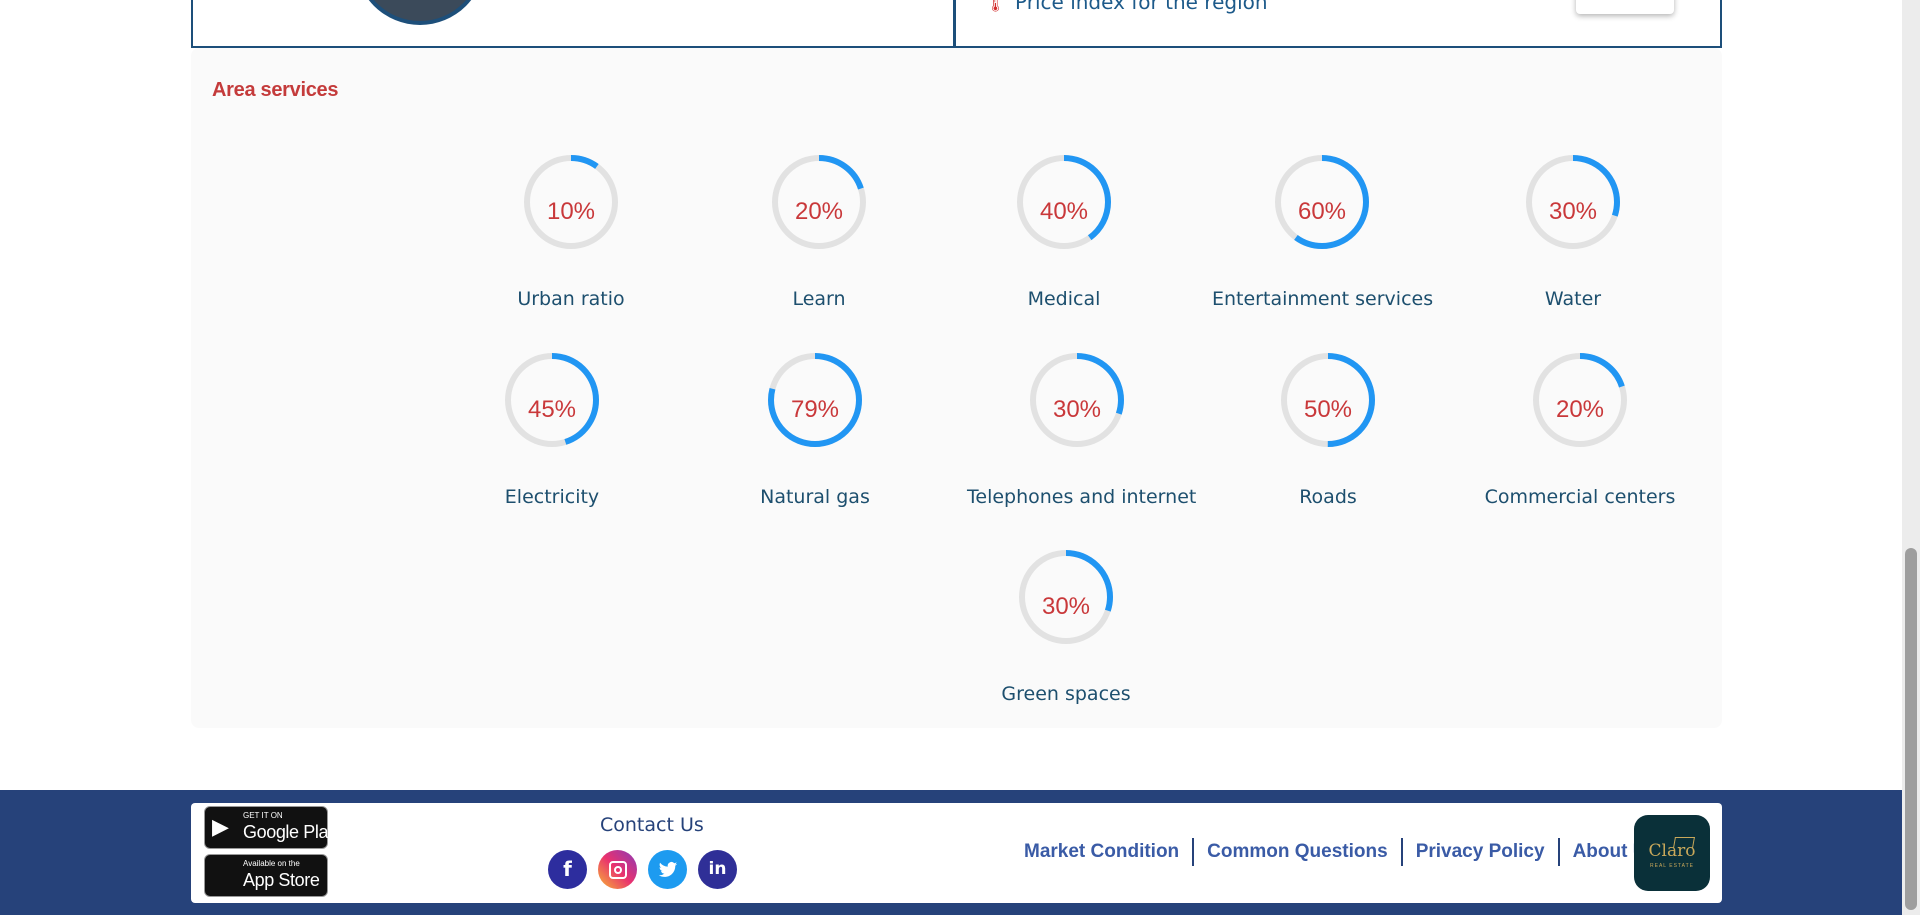 Image resolution: width=1920 pixels, height=915 pixels. What do you see at coordinates (1328, 497) in the screenshot?
I see `service-label: Roads` at bounding box center [1328, 497].